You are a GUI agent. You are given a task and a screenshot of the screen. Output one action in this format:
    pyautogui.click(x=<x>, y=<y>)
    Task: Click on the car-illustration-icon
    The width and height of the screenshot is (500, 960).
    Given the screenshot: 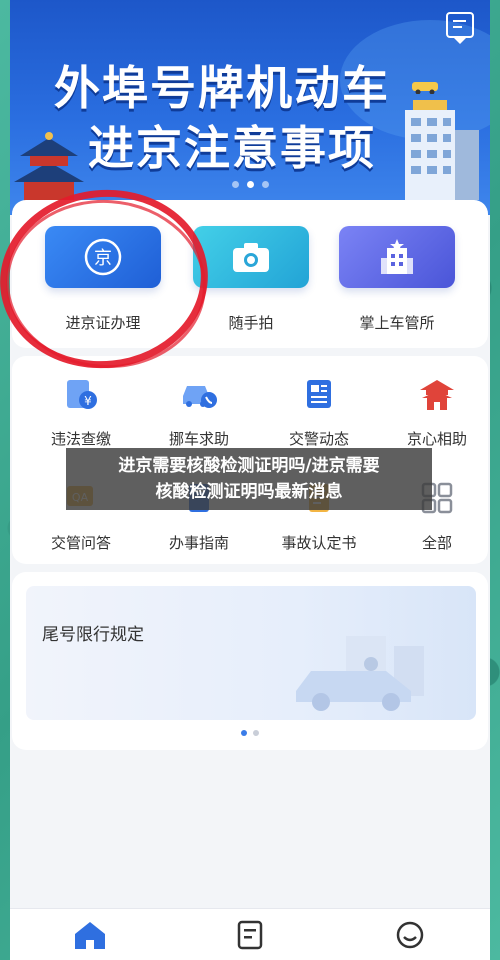 What is the action you would take?
    pyautogui.click(x=360, y=673)
    